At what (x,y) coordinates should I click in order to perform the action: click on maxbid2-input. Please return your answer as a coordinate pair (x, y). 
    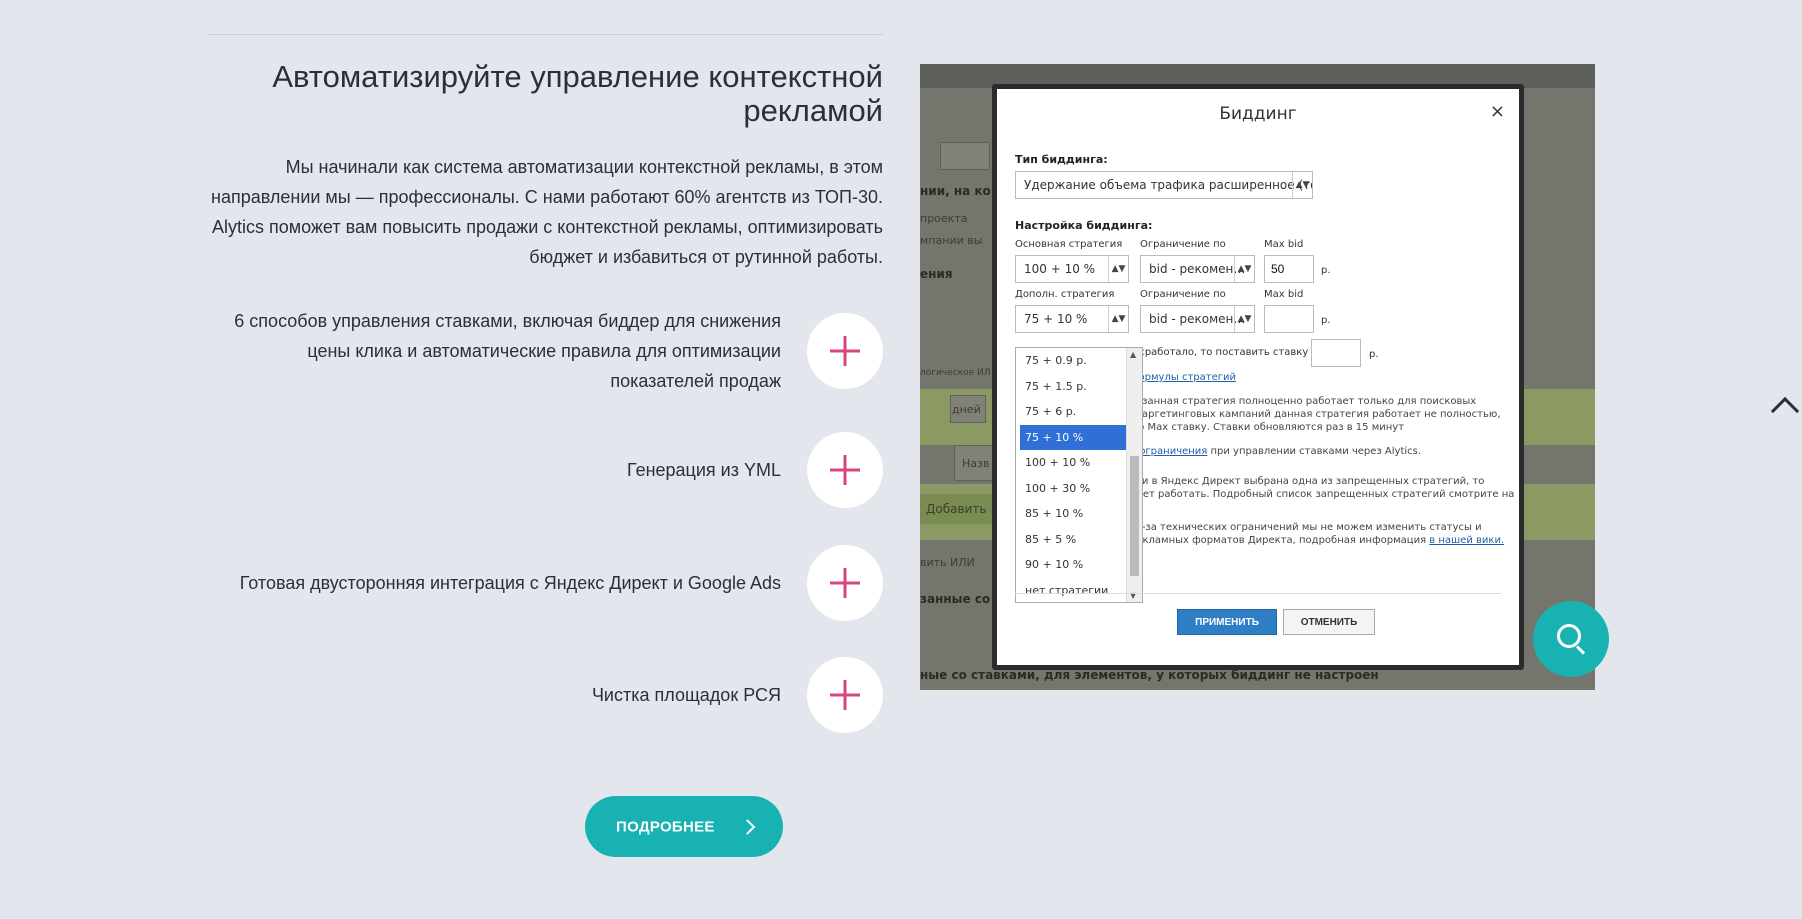
    Looking at the image, I should click on (1289, 319).